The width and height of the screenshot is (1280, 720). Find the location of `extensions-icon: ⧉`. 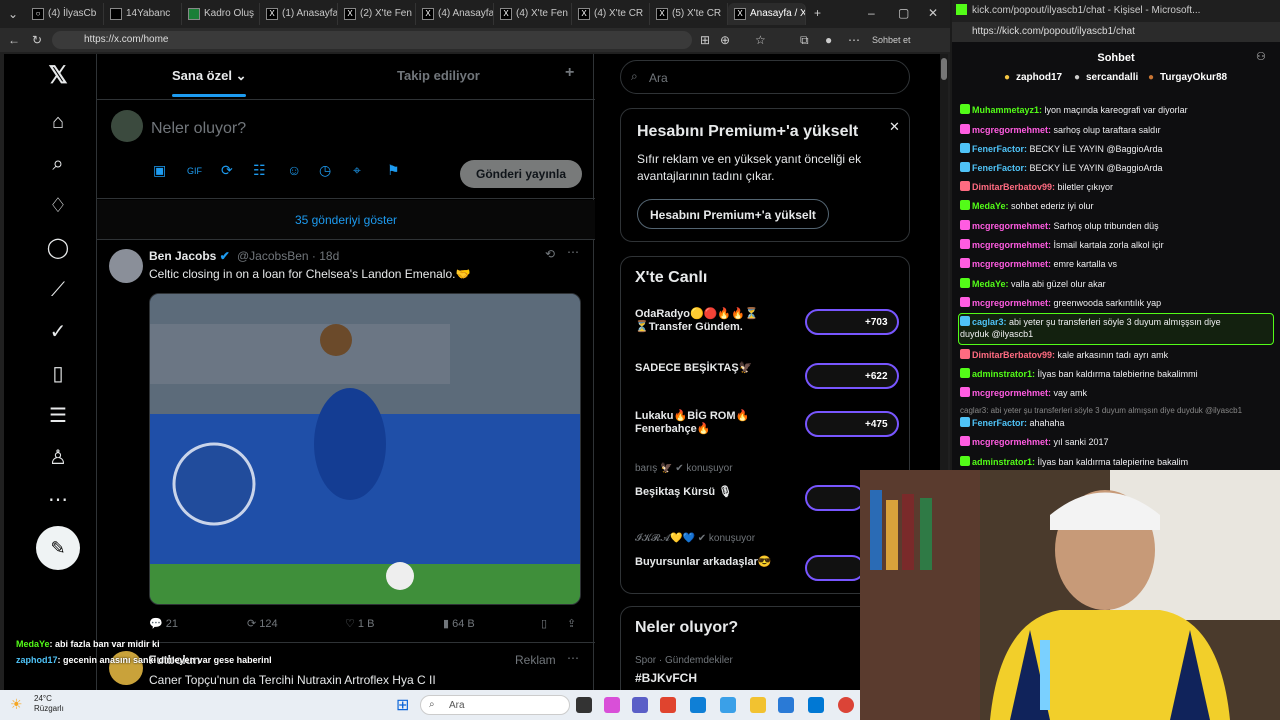

extensions-icon: ⧉ is located at coordinates (804, 40).